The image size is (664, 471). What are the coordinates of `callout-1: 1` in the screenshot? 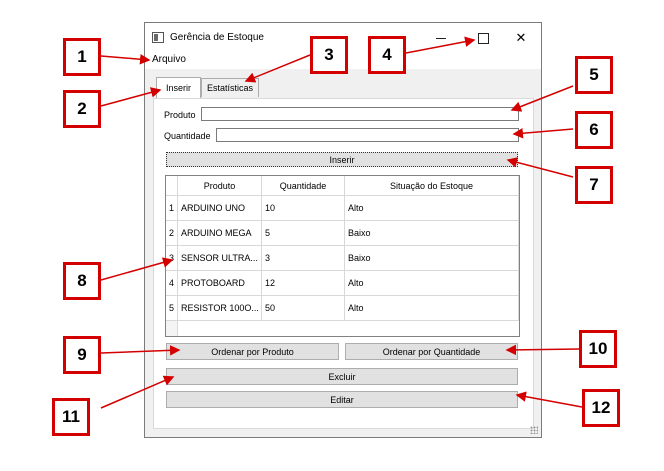 It's located at (82, 57).